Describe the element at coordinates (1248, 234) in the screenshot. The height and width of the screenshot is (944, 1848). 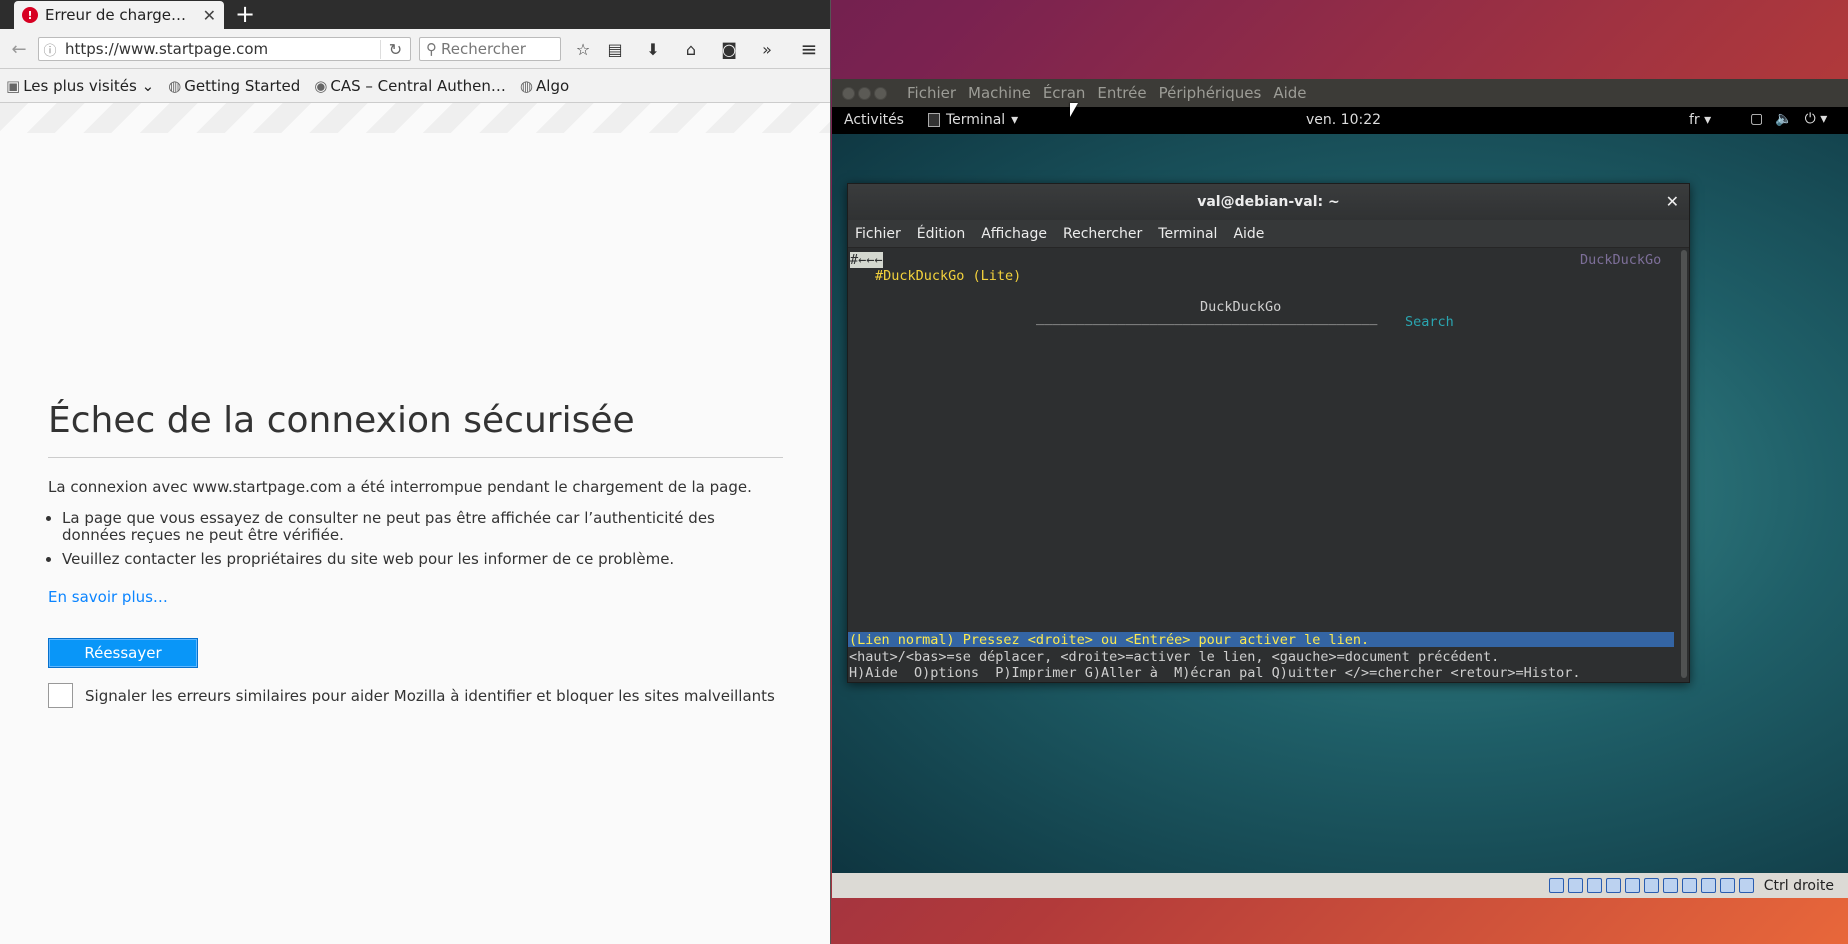
I see `term-menu-aide: Aide` at that location.